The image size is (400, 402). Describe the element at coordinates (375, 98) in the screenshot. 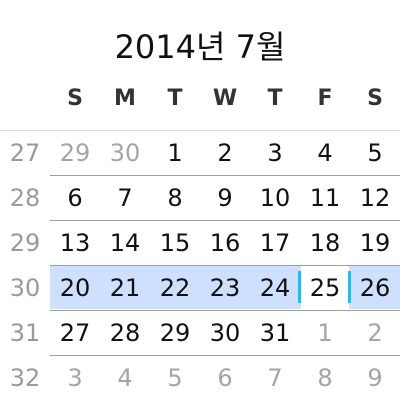

I see `weekday-saturday: S` at that location.